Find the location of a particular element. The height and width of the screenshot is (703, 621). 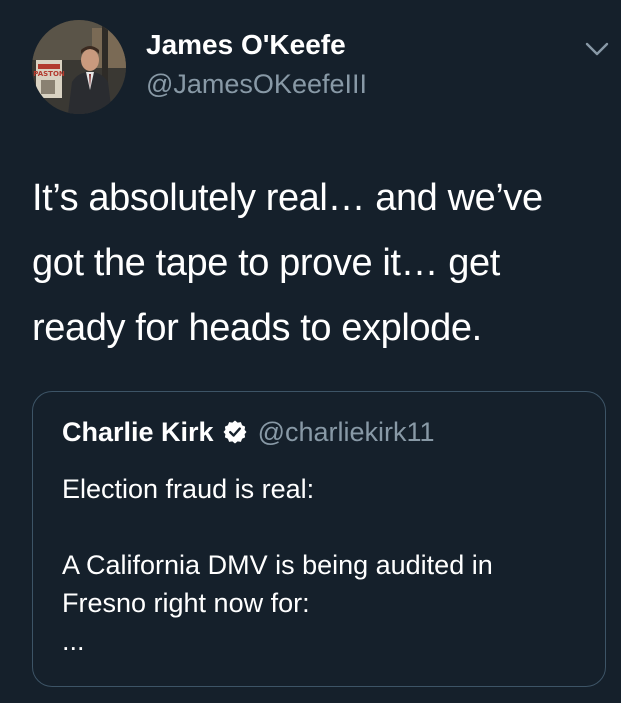

tweet-text-line: ready for heads to explode. is located at coordinates (257, 328).